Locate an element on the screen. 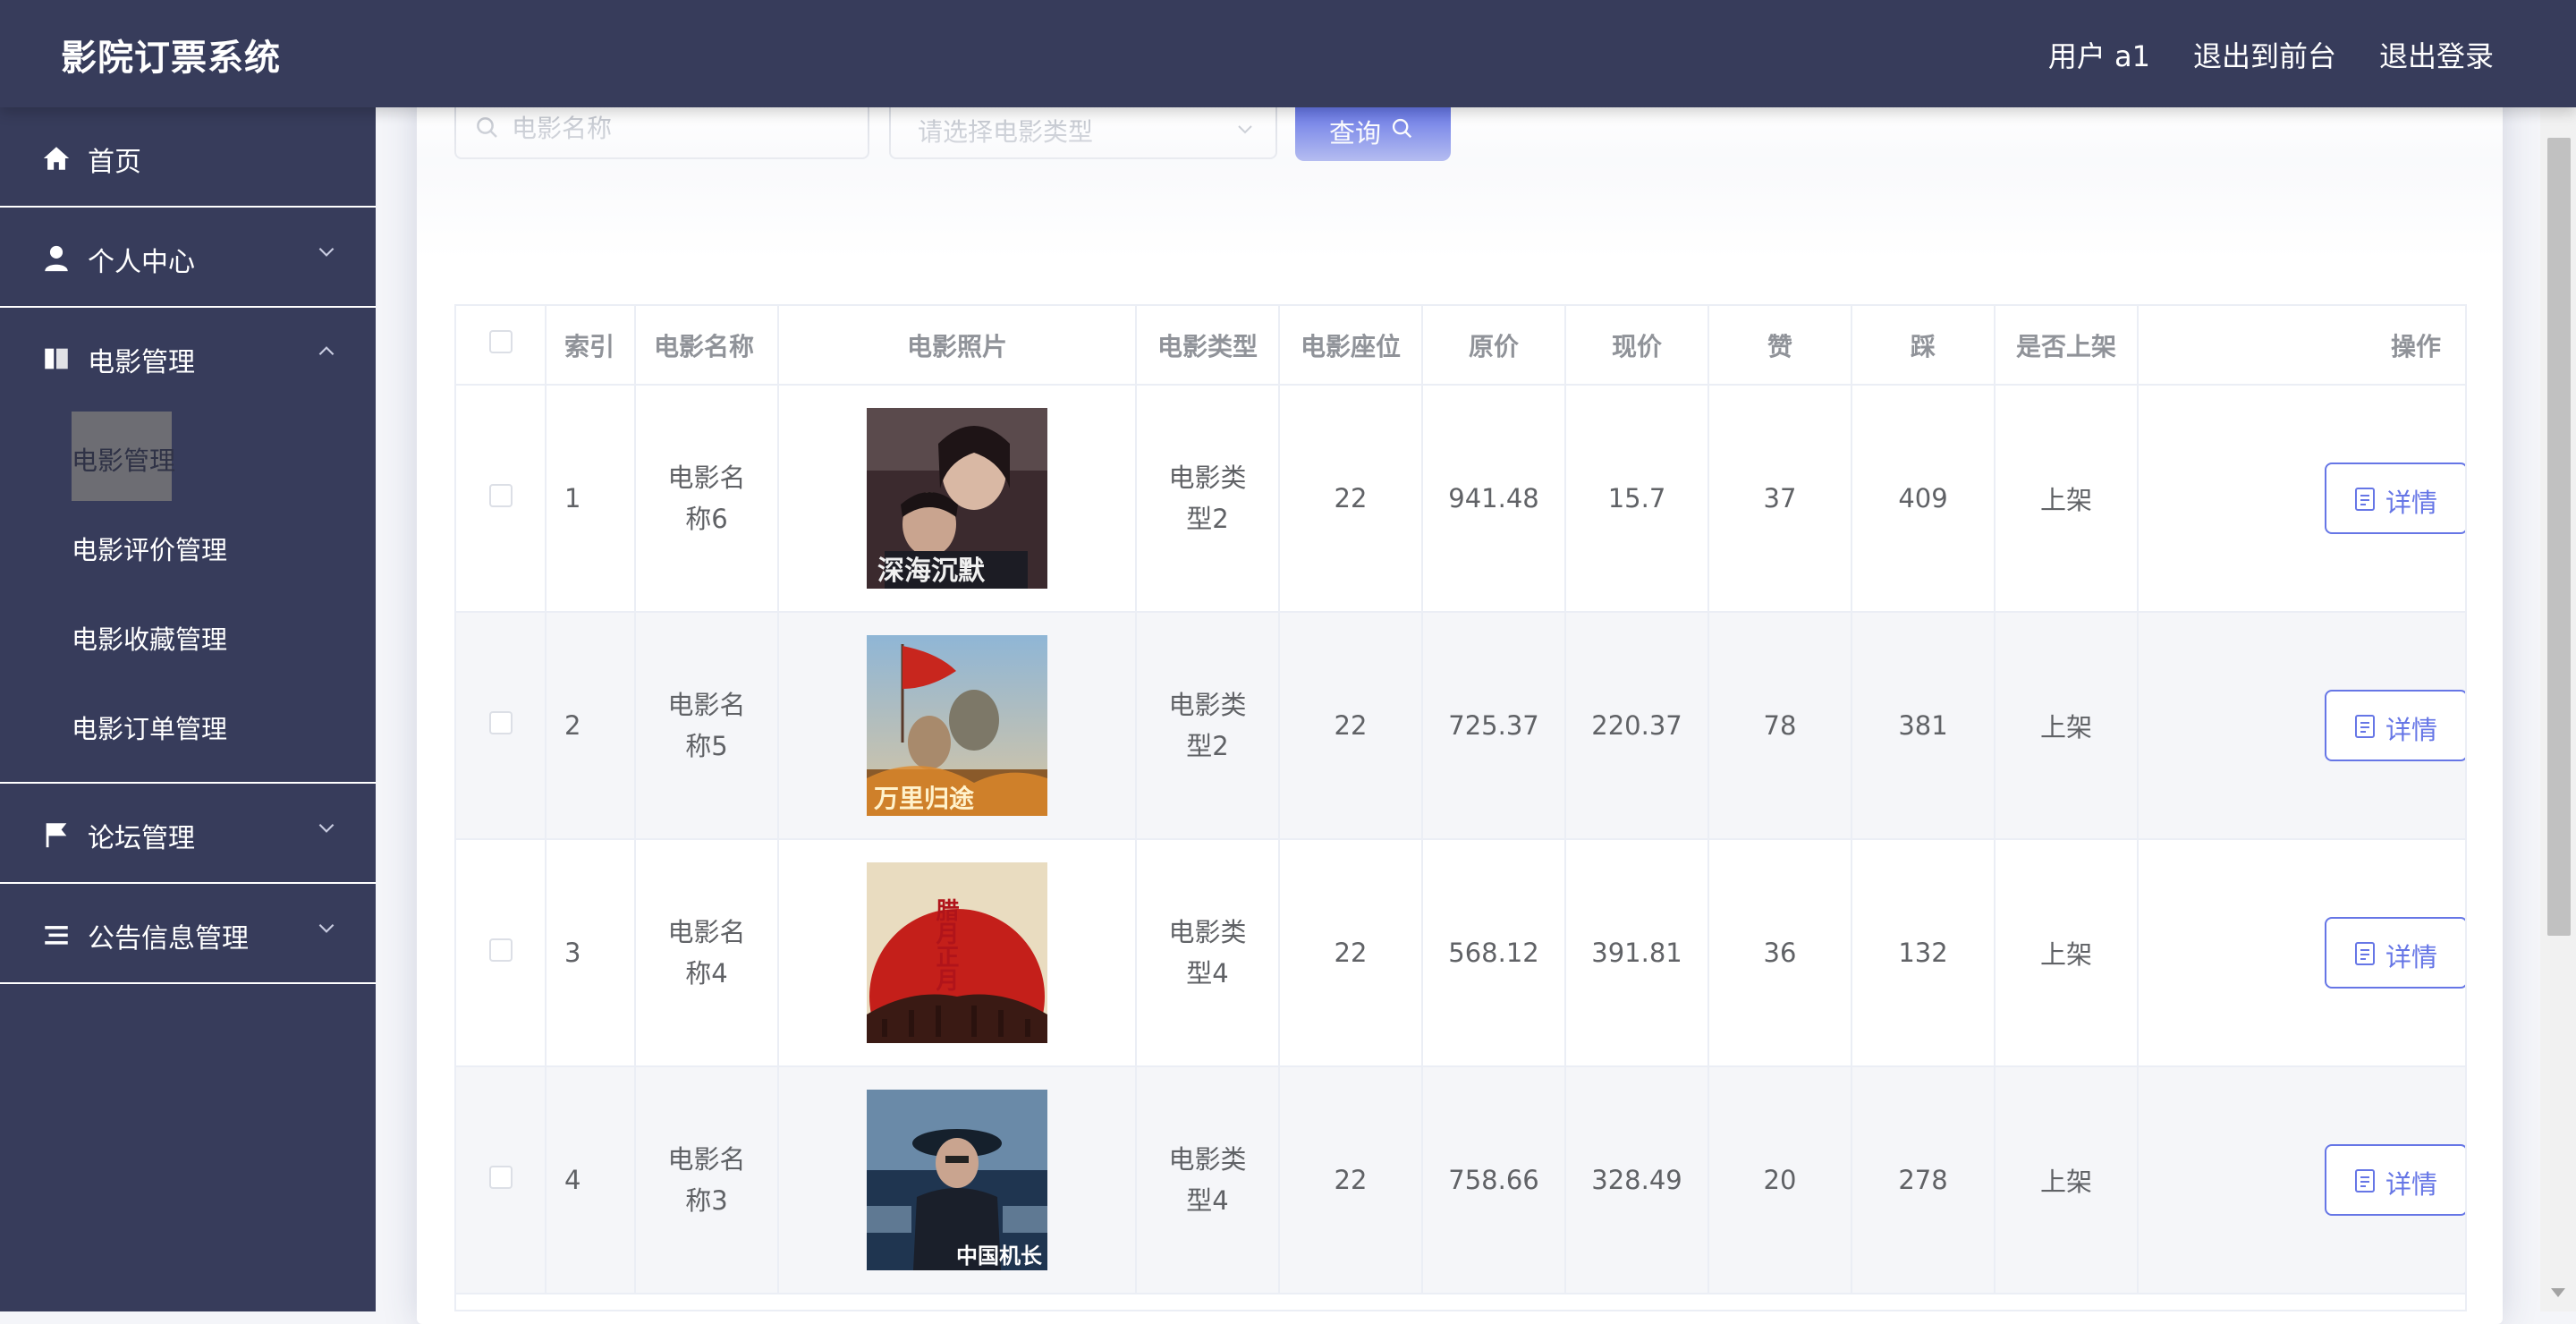  column-header: 索引 is located at coordinates (591, 346).